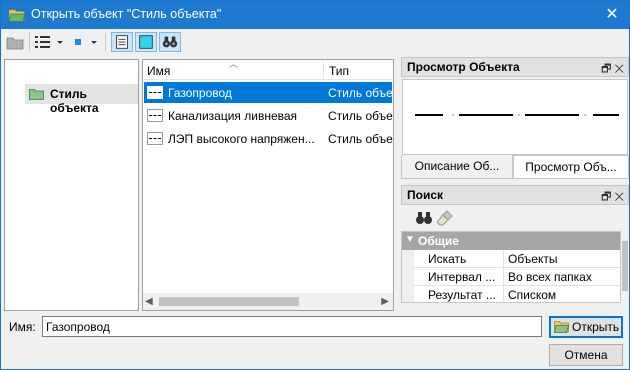 The width and height of the screenshot is (630, 370). What do you see at coordinates (43, 42) in the screenshot?
I see `list-view-icon` at bounding box center [43, 42].